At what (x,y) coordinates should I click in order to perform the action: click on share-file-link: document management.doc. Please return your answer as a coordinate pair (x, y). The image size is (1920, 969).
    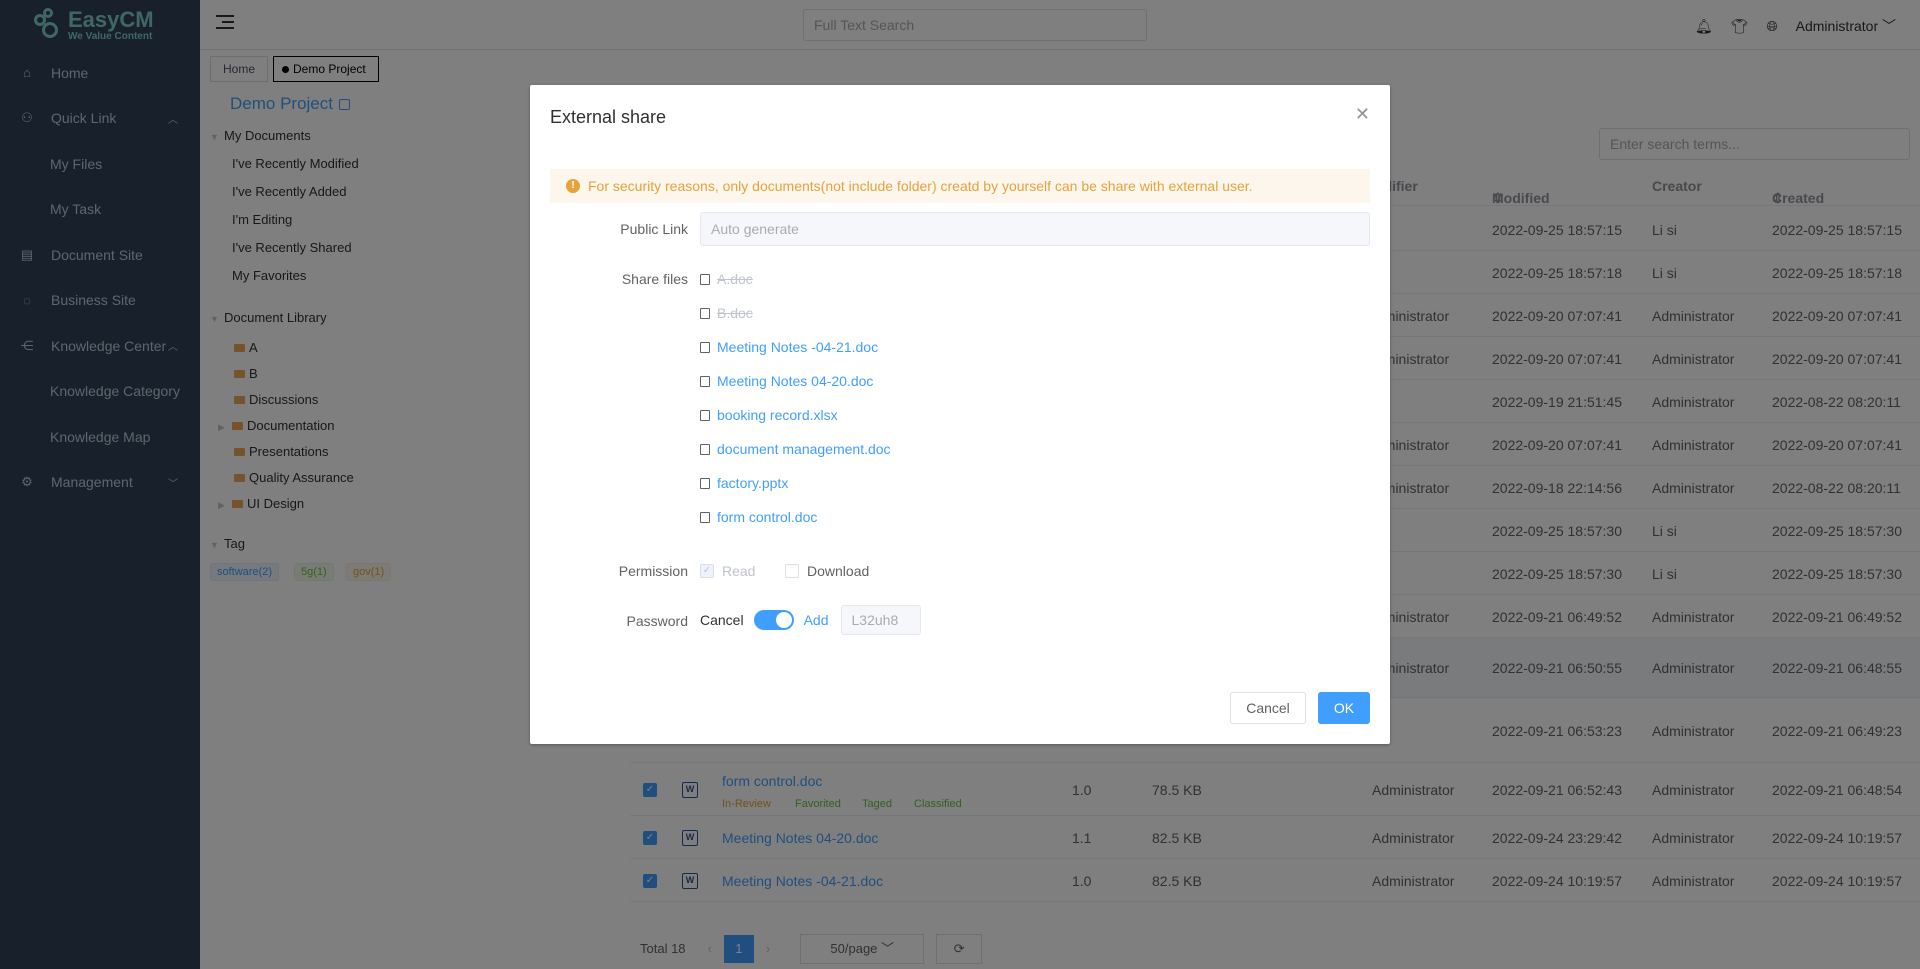
    Looking at the image, I should click on (804, 449).